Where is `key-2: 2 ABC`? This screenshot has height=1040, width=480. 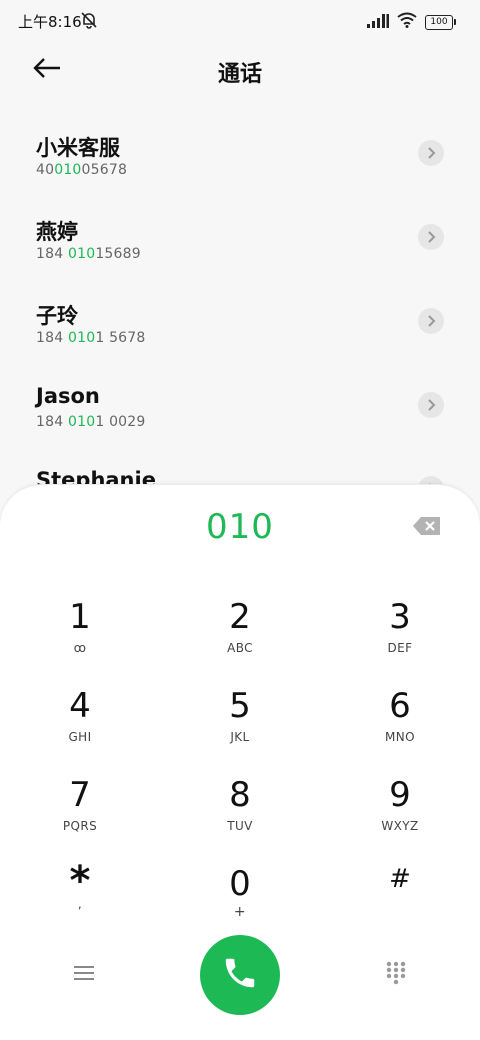
key-2: 2 ABC is located at coordinates (240, 634).